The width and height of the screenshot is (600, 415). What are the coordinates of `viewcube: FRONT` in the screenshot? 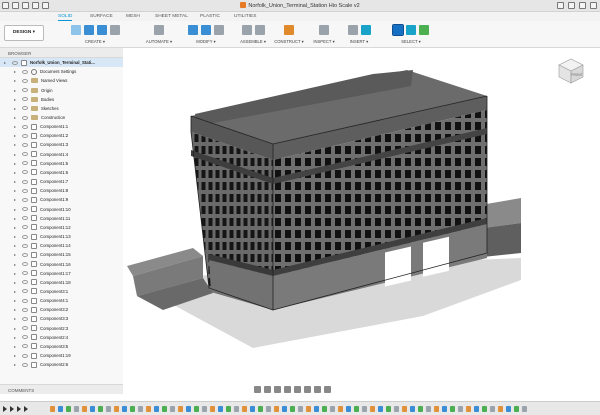 It's located at (571, 72).